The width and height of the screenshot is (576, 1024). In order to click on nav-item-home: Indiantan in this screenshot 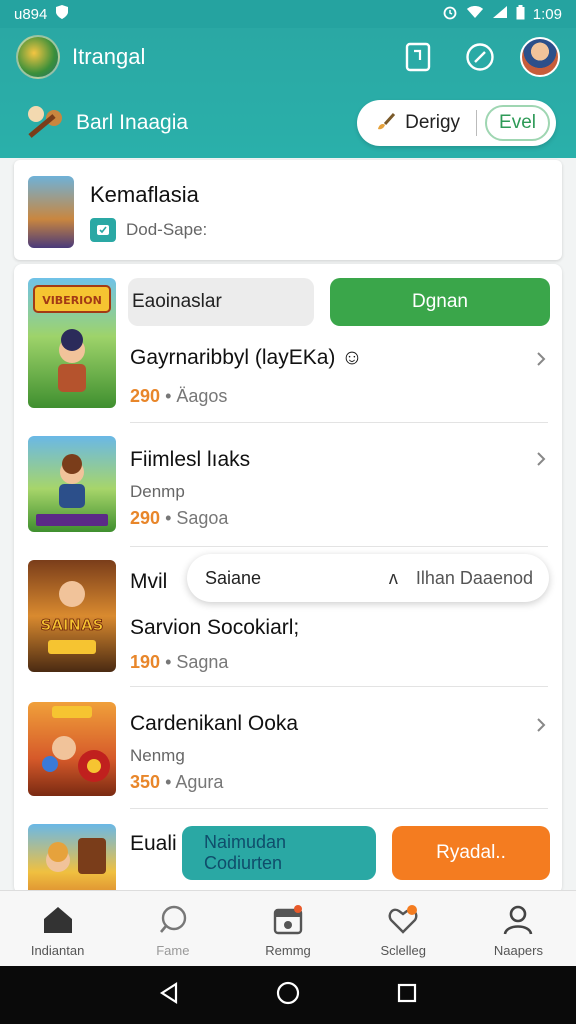, I will do `click(57, 928)`.